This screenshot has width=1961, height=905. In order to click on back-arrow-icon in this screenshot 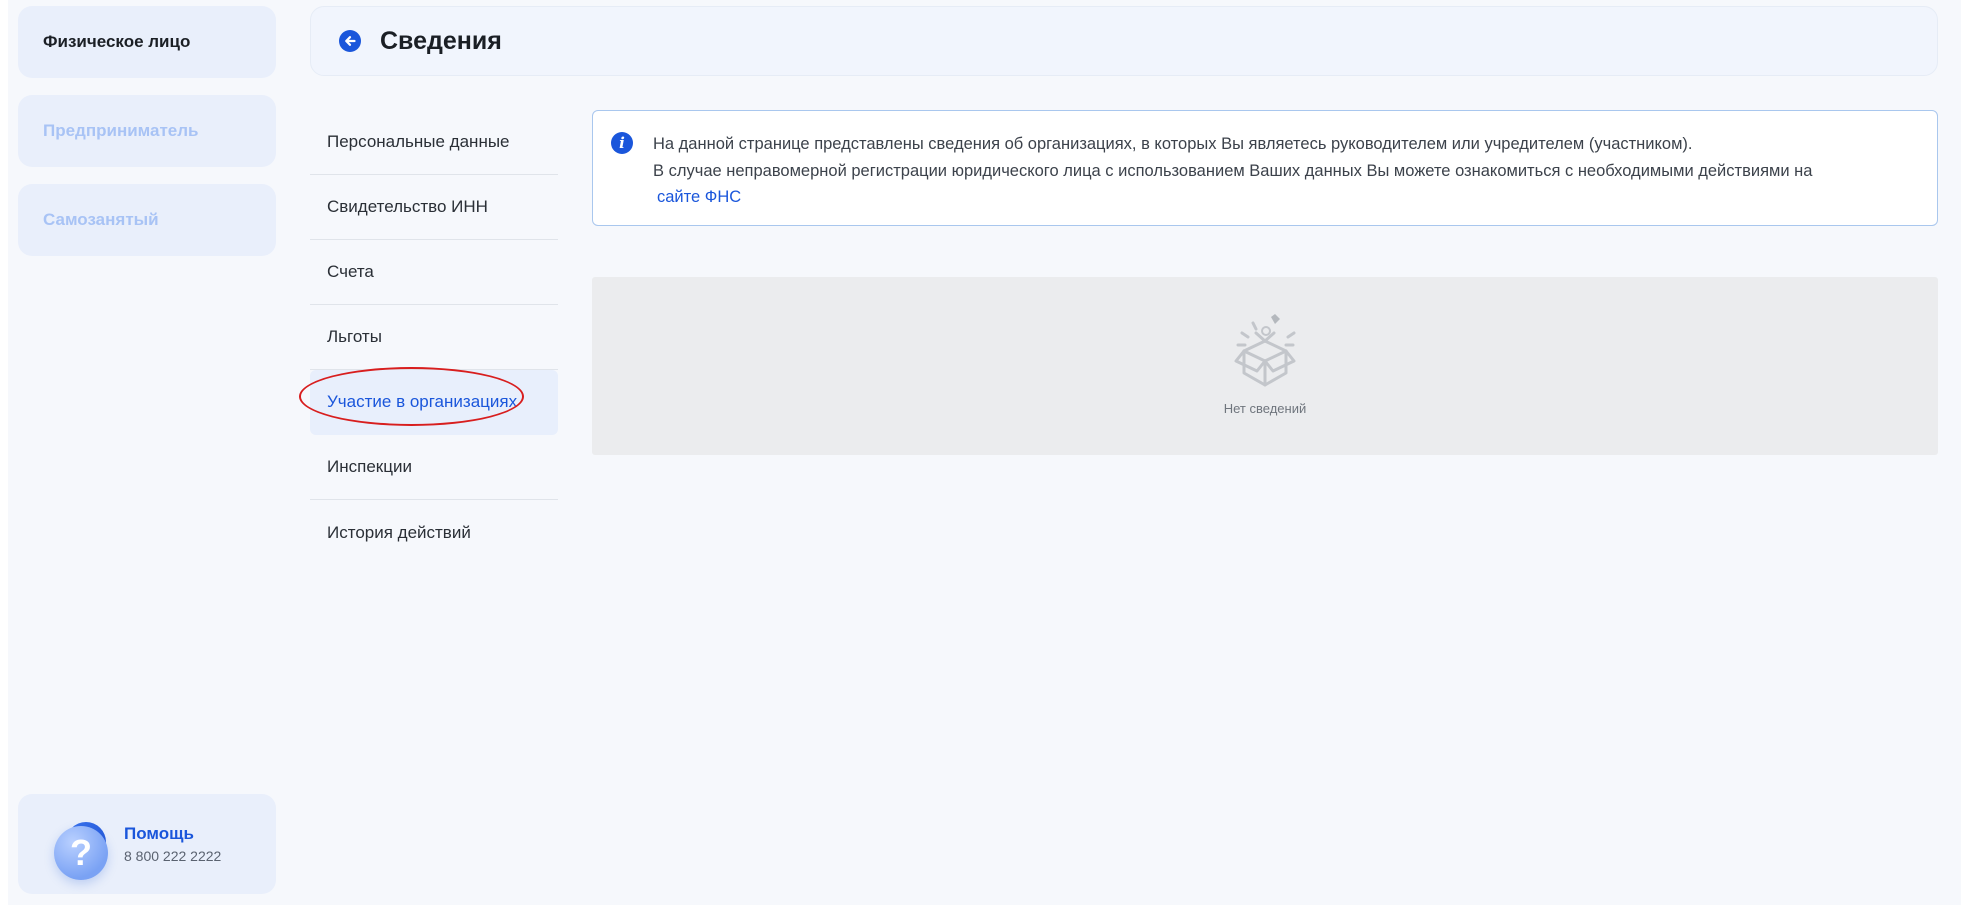, I will do `click(350, 41)`.